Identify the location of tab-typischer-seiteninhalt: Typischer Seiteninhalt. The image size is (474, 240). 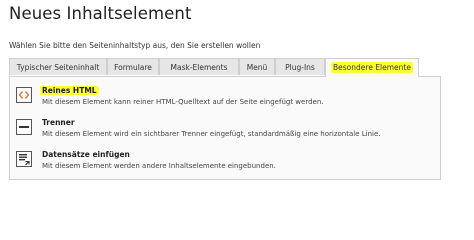
(58, 66).